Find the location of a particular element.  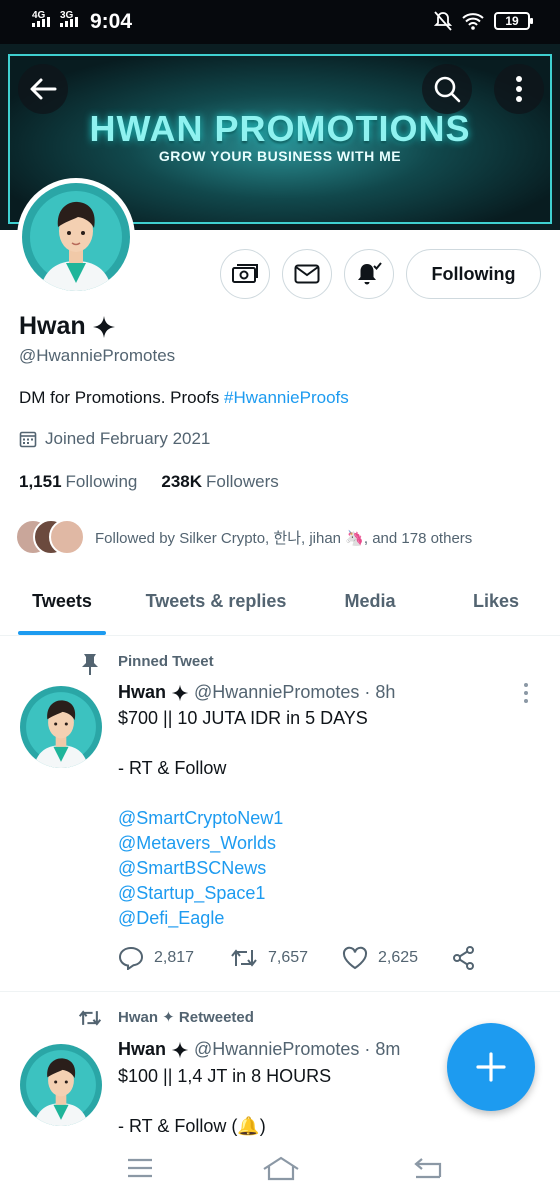

notifications-button is located at coordinates (369, 274).